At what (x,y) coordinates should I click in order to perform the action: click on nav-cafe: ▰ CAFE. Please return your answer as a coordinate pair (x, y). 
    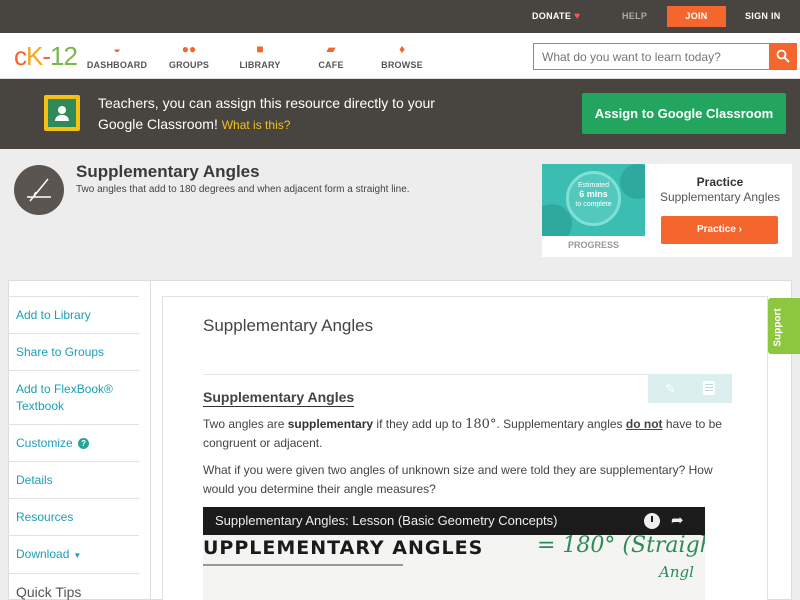
    Looking at the image, I should click on (331, 55).